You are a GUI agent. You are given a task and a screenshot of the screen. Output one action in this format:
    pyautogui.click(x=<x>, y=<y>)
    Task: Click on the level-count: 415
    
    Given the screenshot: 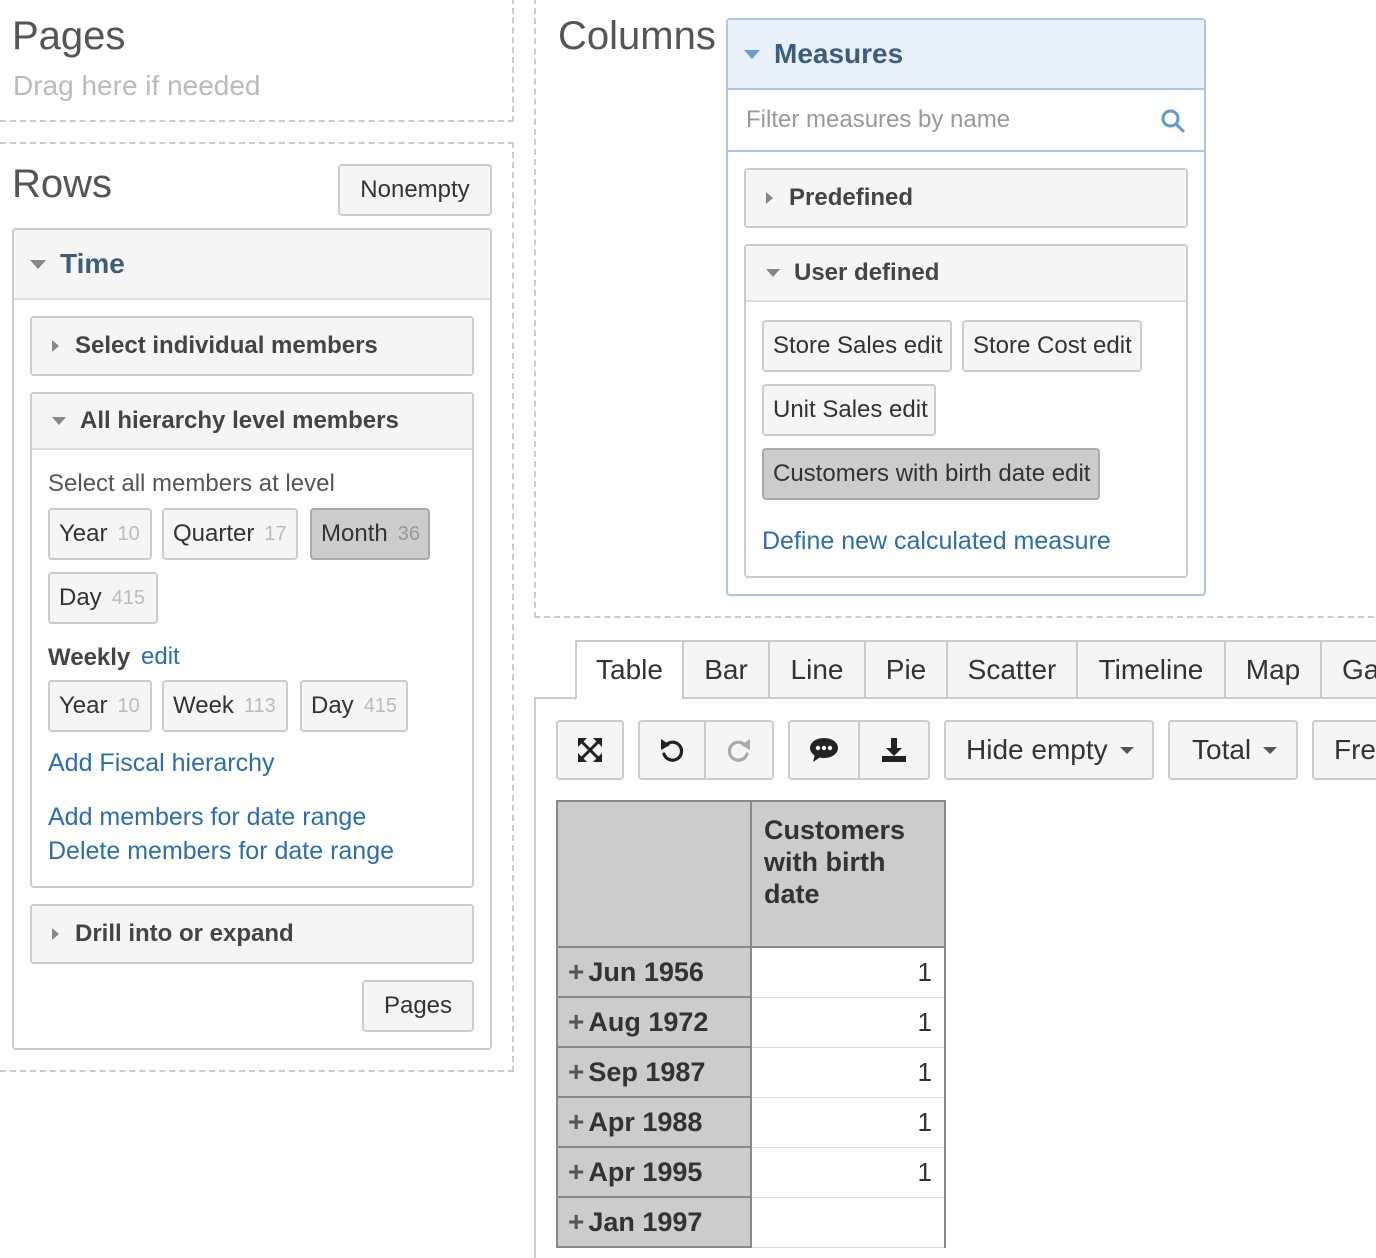 What is the action you would take?
    pyautogui.click(x=128, y=597)
    